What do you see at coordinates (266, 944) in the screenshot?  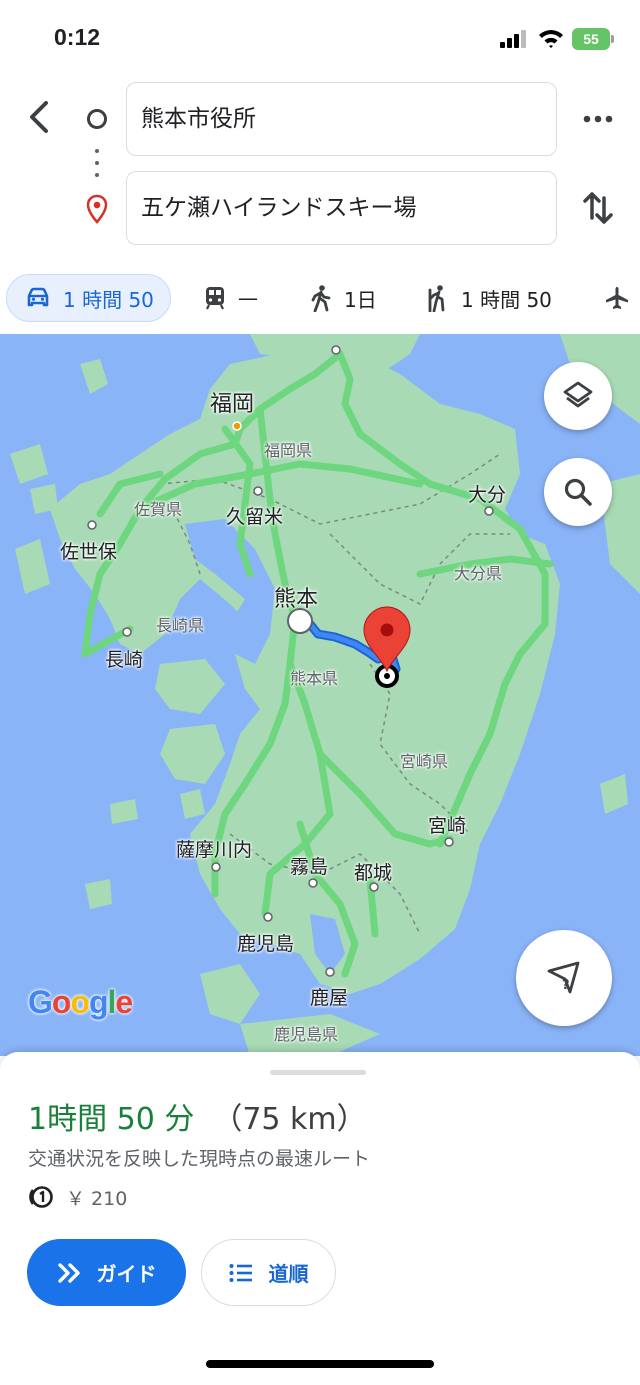 I see `map-label-kagoshima: 鹿児島` at bounding box center [266, 944].